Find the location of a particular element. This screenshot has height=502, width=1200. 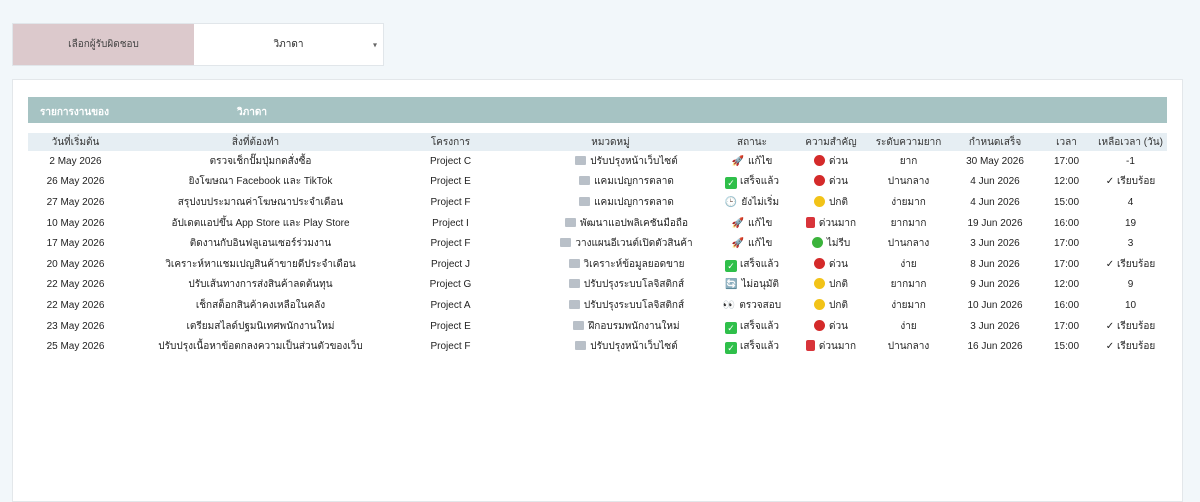

category-label: วิเคราะห์ข้อมูลยอดขาย is located at coordinates (634, 264).